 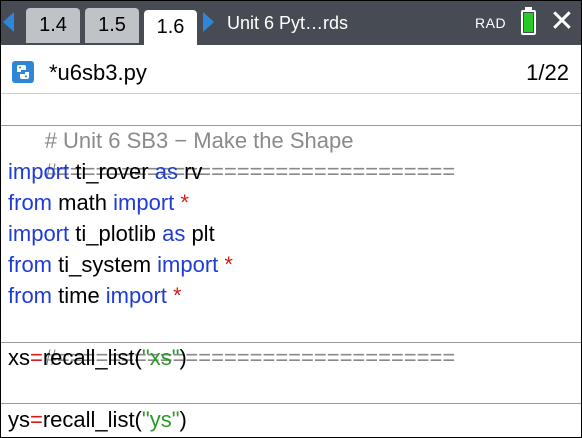 I want to click on alias-name: plt, so click(x=200, y=233).